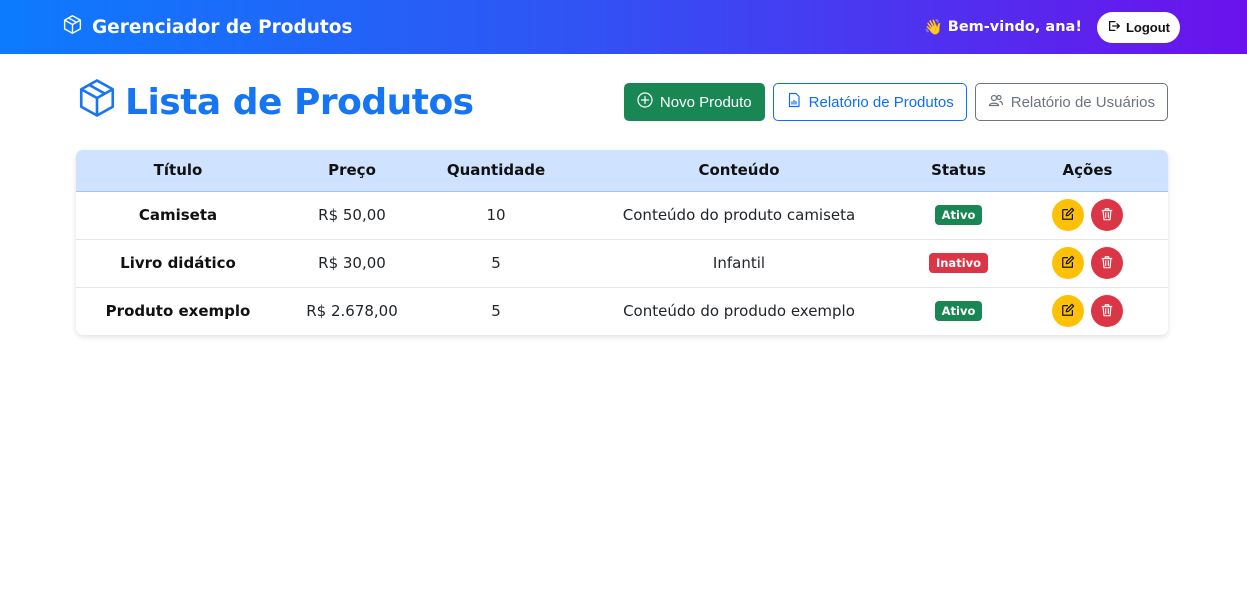 This screenshot has height=601, width=1247. I want to click on logout-label: Logout, so click(1147, 27).